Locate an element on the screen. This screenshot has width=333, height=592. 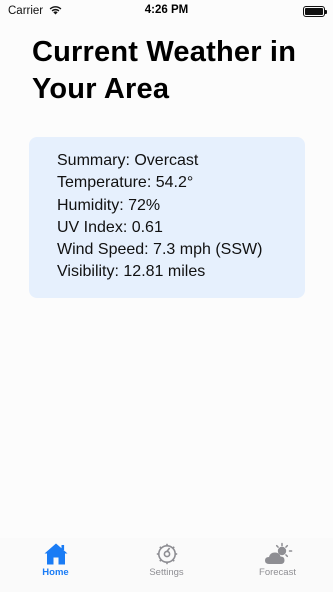
status-time: 4:26 PM is located at coordinates (166, 10).